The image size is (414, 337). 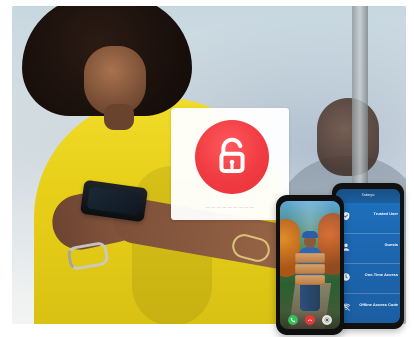 I want to click on video-call-screen, so click(x=310, y=265).